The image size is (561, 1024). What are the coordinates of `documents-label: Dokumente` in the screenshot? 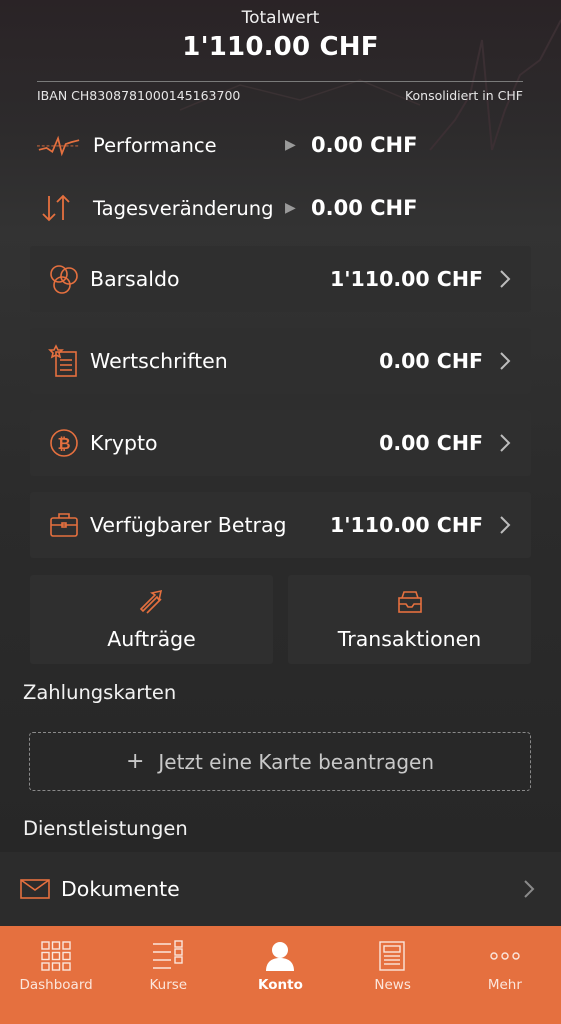 It's located at (120, 889).